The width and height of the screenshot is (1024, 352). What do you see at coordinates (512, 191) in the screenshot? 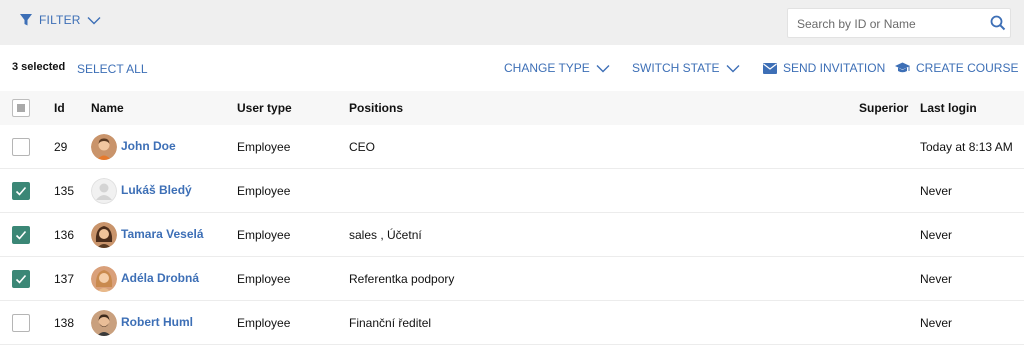
I see `table-row: 135 Lukáš Bledý Employee Never` at bounding box center [512, 191].